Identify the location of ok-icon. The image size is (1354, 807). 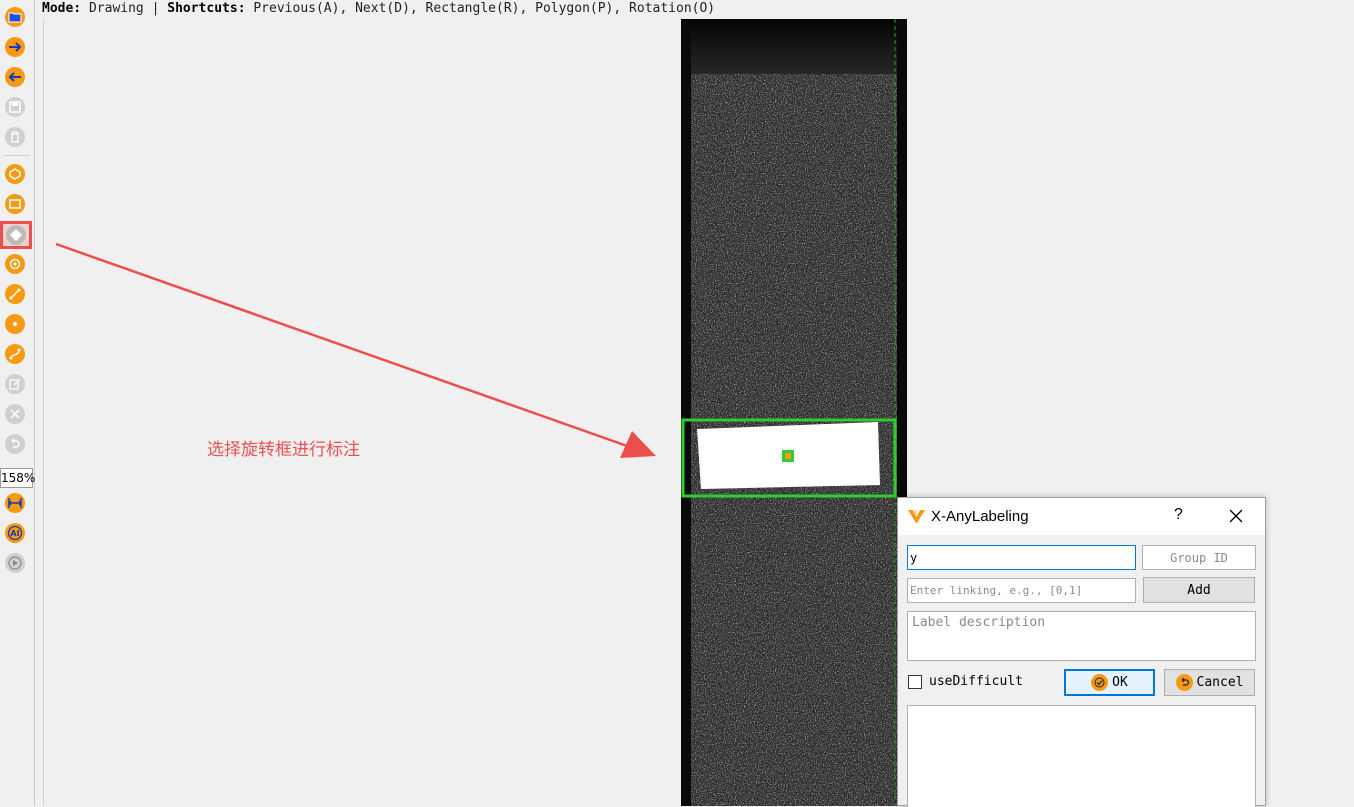
(1100, 682).